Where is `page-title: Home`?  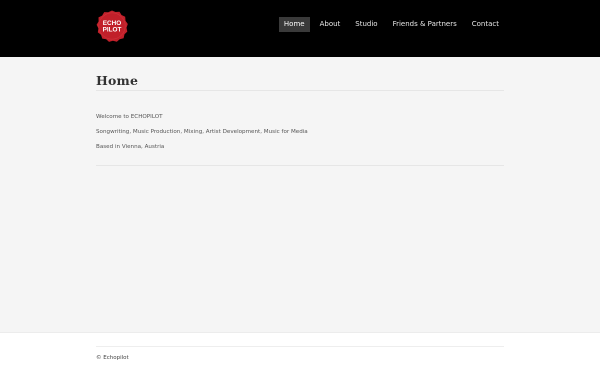
page-title: Home is located at coordinates (117, 80).